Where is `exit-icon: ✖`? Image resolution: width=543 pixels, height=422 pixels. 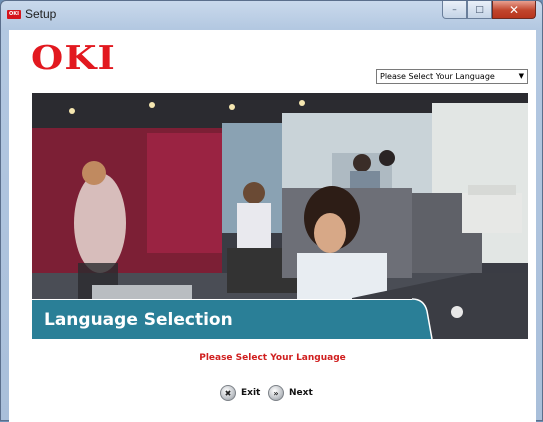 exit-icon: ✖ is located at coordinates (228, 393).